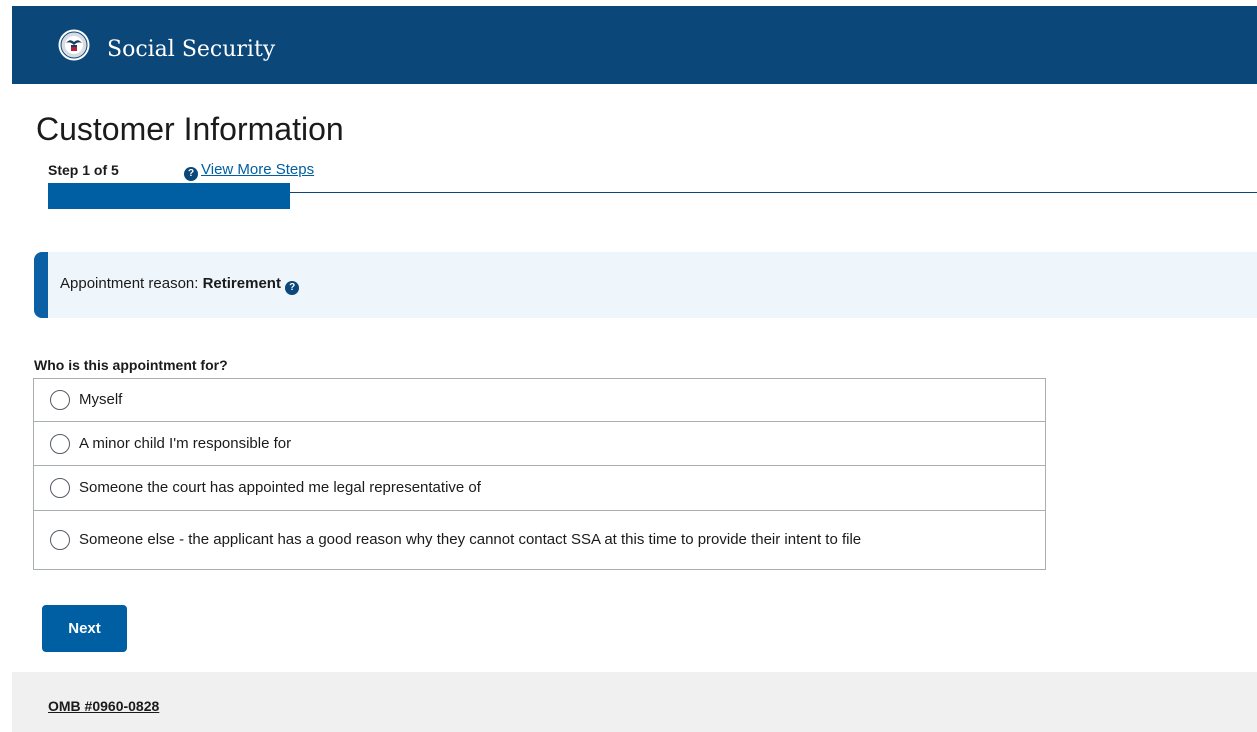 Image resolution: width=1257 pixels, height=732 pixels. Describe the element at coordinates (185, 443) in the screenshot. I see `option-label: A minor child I'm responsible for` at that location.